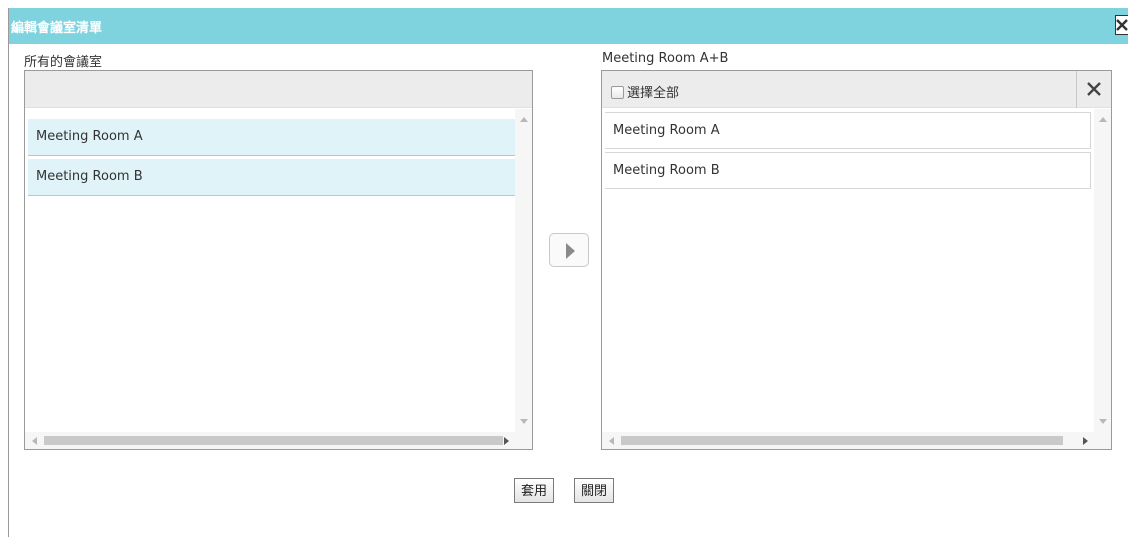 This screenshot has width=1128, height=537. I want to click on selected-rooms-label: Meeting Room A+B, so click(665, 58).